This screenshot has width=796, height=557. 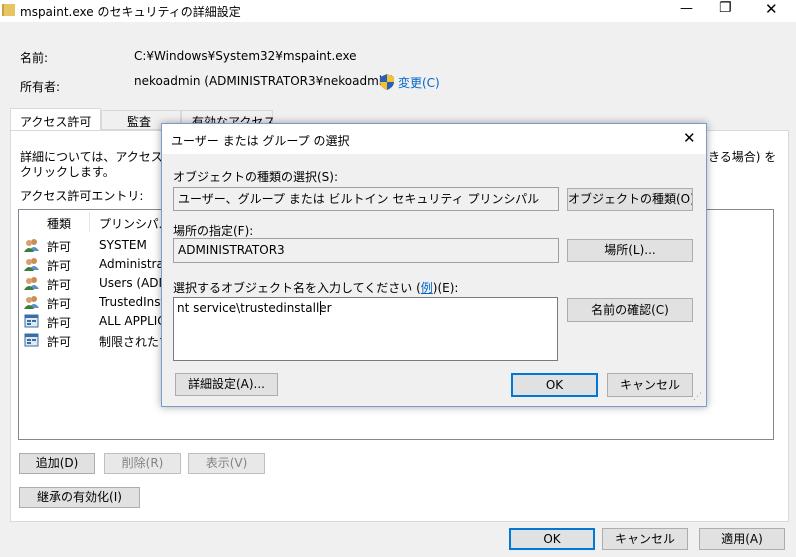 I want to click on name-value: C:¥Windows¥System32¥mspaint.exe, so click(x=245, y=56).